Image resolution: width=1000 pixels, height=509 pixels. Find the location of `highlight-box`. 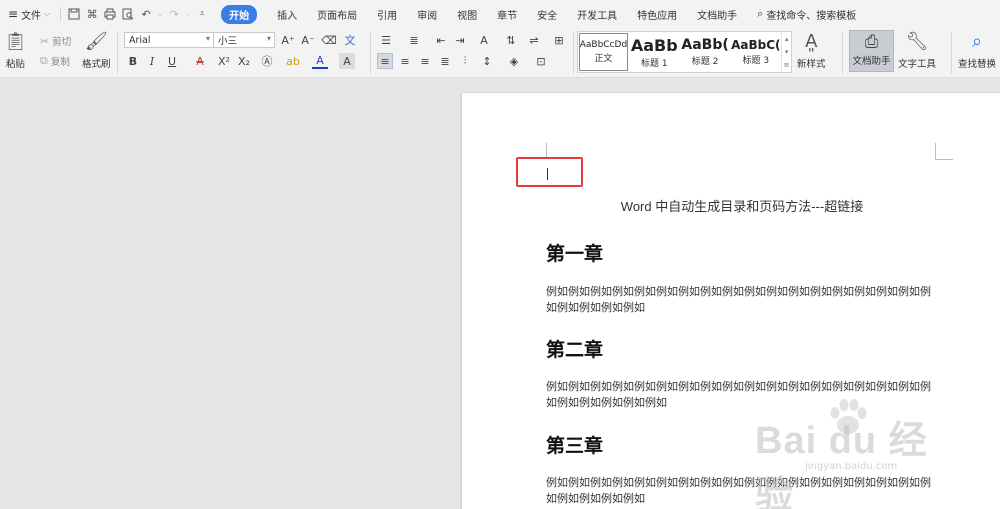

highlight-box is located at coordinates (549, 172).